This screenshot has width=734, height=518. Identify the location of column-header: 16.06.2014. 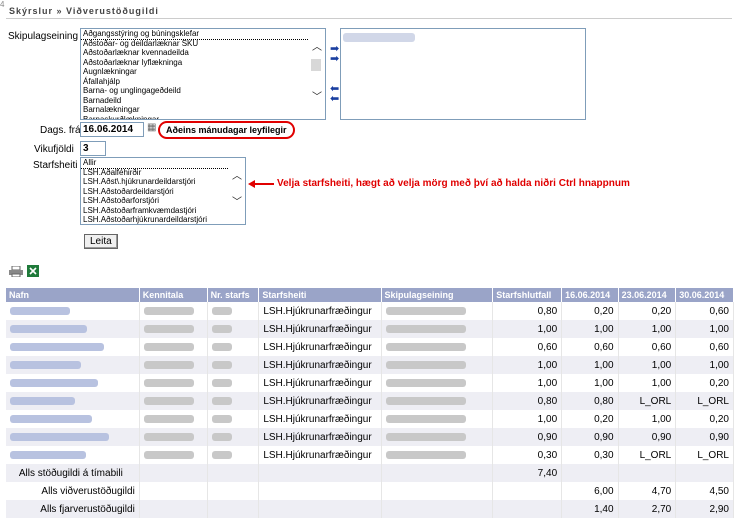
(590, 295).